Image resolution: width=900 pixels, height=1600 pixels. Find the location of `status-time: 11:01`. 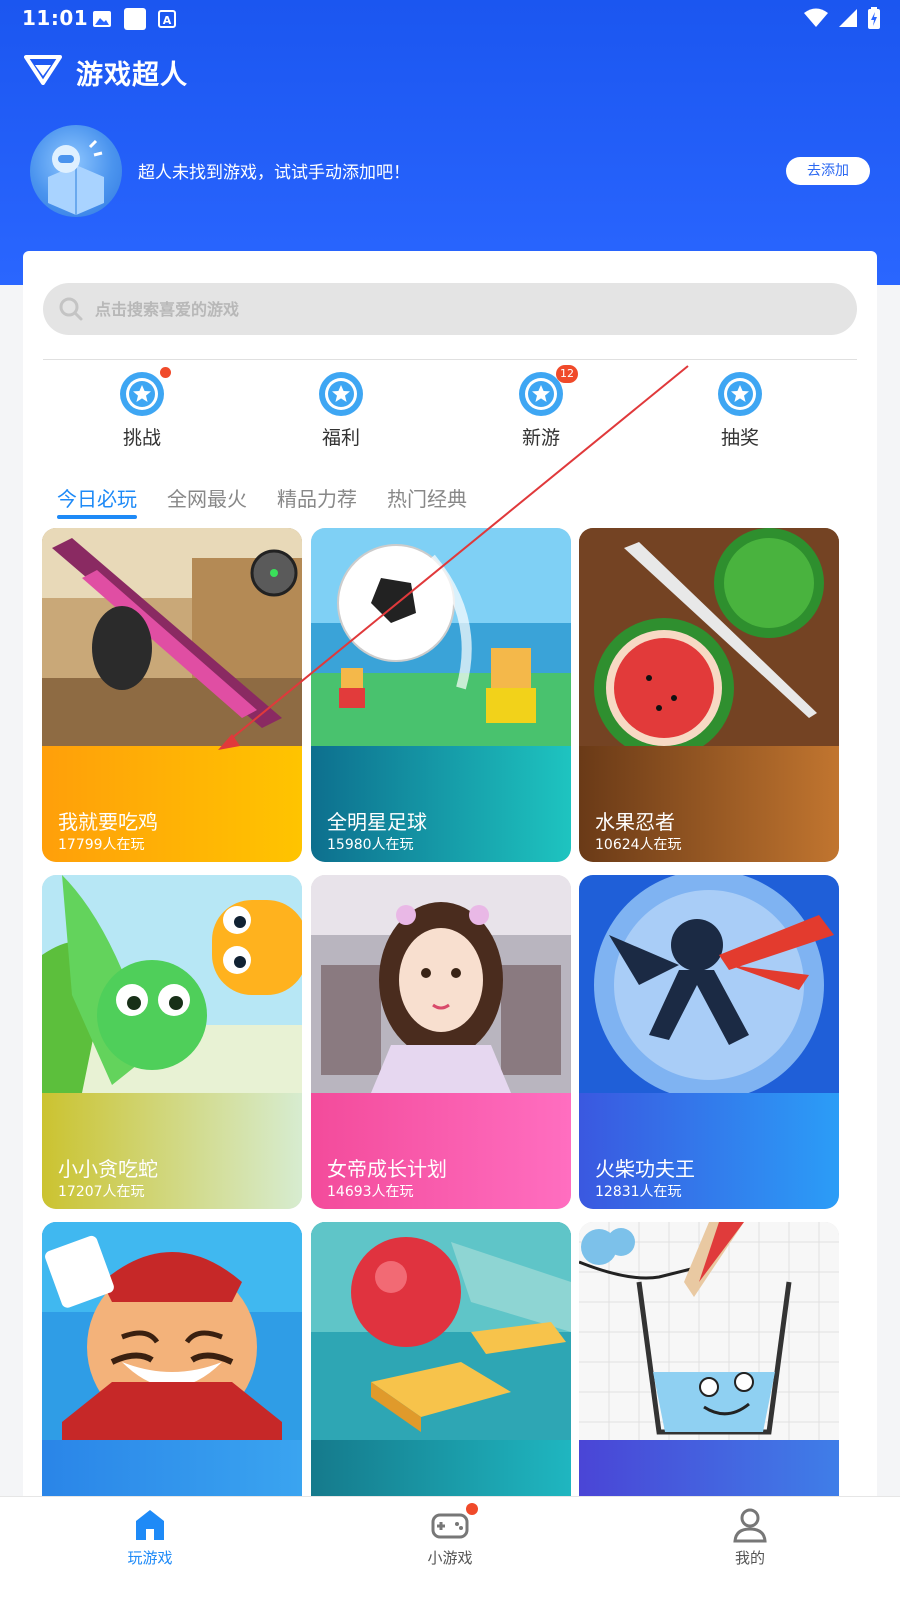

status-time: 11:01 is located at coordinates (55, 18).